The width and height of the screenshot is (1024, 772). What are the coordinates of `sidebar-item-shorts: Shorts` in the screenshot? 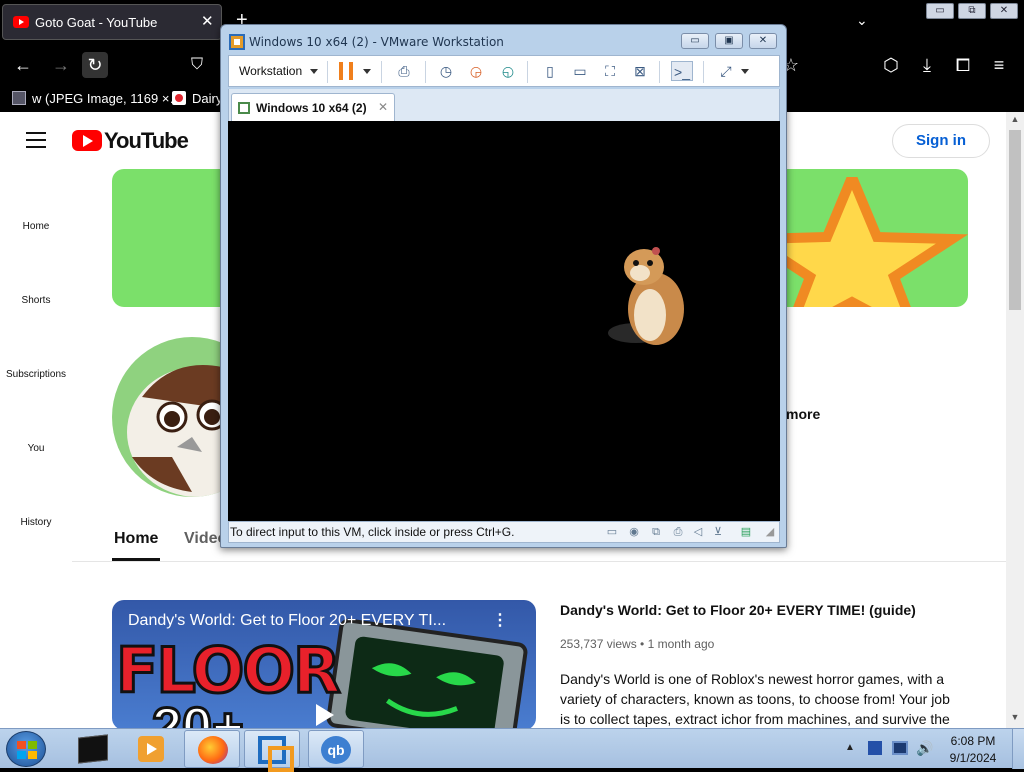 It's located at (36, 300).